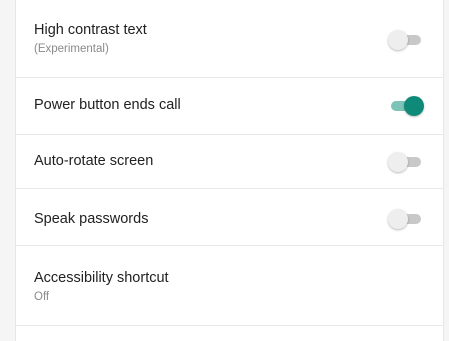 Image resolution: width=449 pixels, height=341 pixels. What do you see at coordinates (71, 49) in the screenshot?
I see `setting-subtitle: (Experimental)` at bounding box center [71, 49].